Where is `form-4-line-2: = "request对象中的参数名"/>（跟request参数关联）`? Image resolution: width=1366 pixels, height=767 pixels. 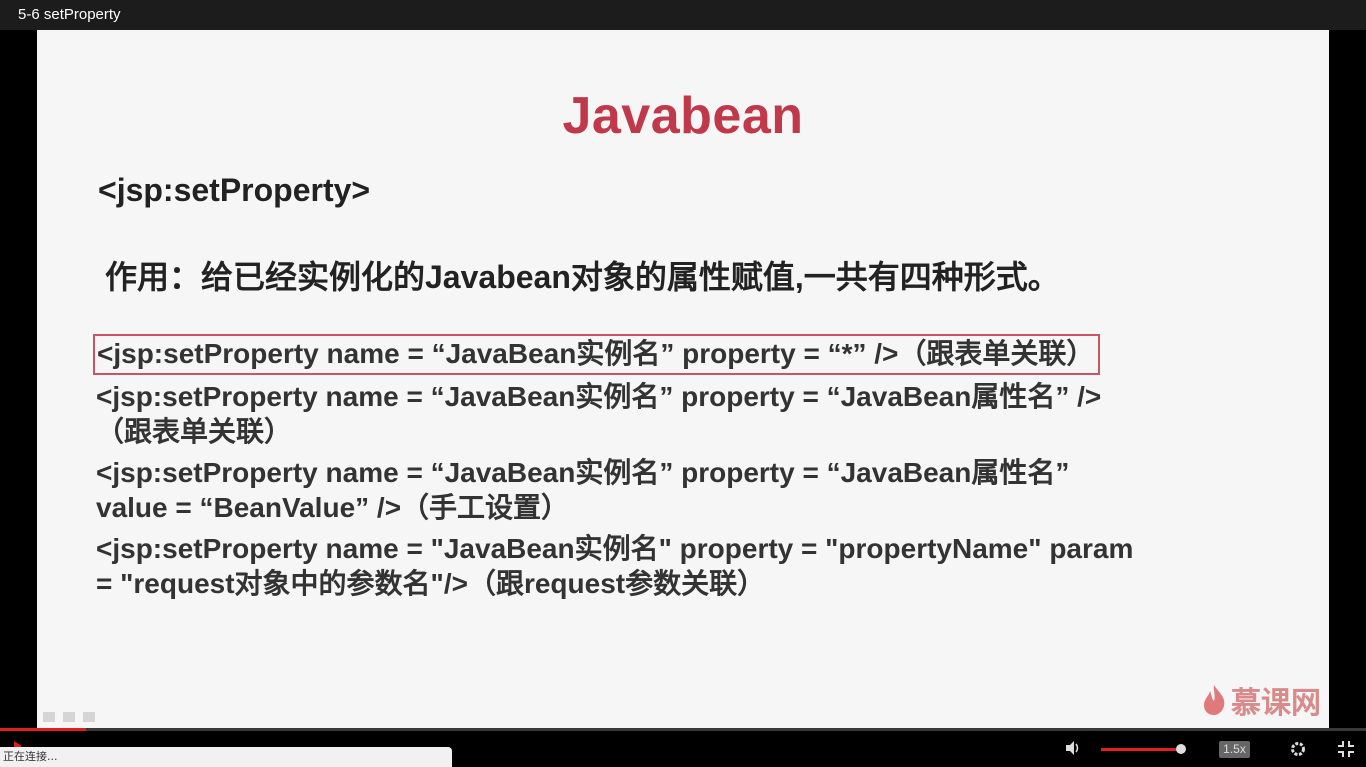
form-4-line-2: = "request对象中的参数名"/>（跟request参数关联） is located at coordinates (431, 583).